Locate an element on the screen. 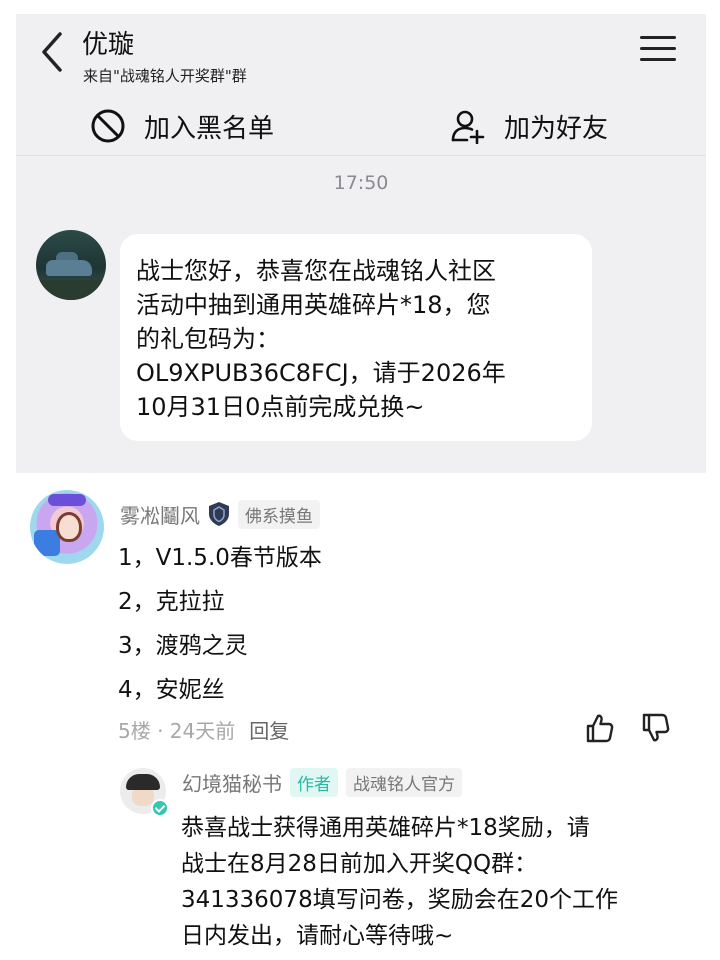 This screenshot has height=960, width=720. commenter-row: 雾凇鬮风 佛系摸鱼 is located at coordinates (220, 514).